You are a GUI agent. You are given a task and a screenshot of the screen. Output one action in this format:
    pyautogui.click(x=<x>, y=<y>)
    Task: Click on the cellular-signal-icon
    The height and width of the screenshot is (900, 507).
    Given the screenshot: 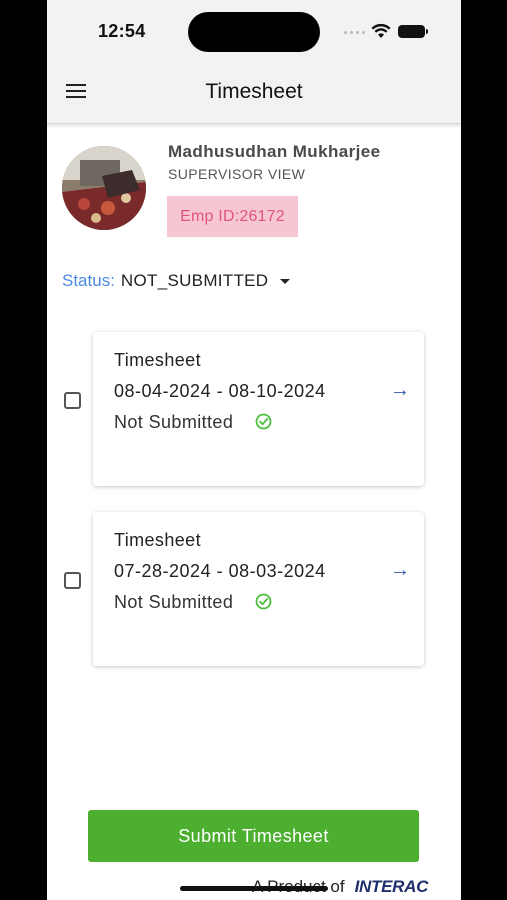 What is the action you would take?
    pyautogui.click(x=354, y=32)
    